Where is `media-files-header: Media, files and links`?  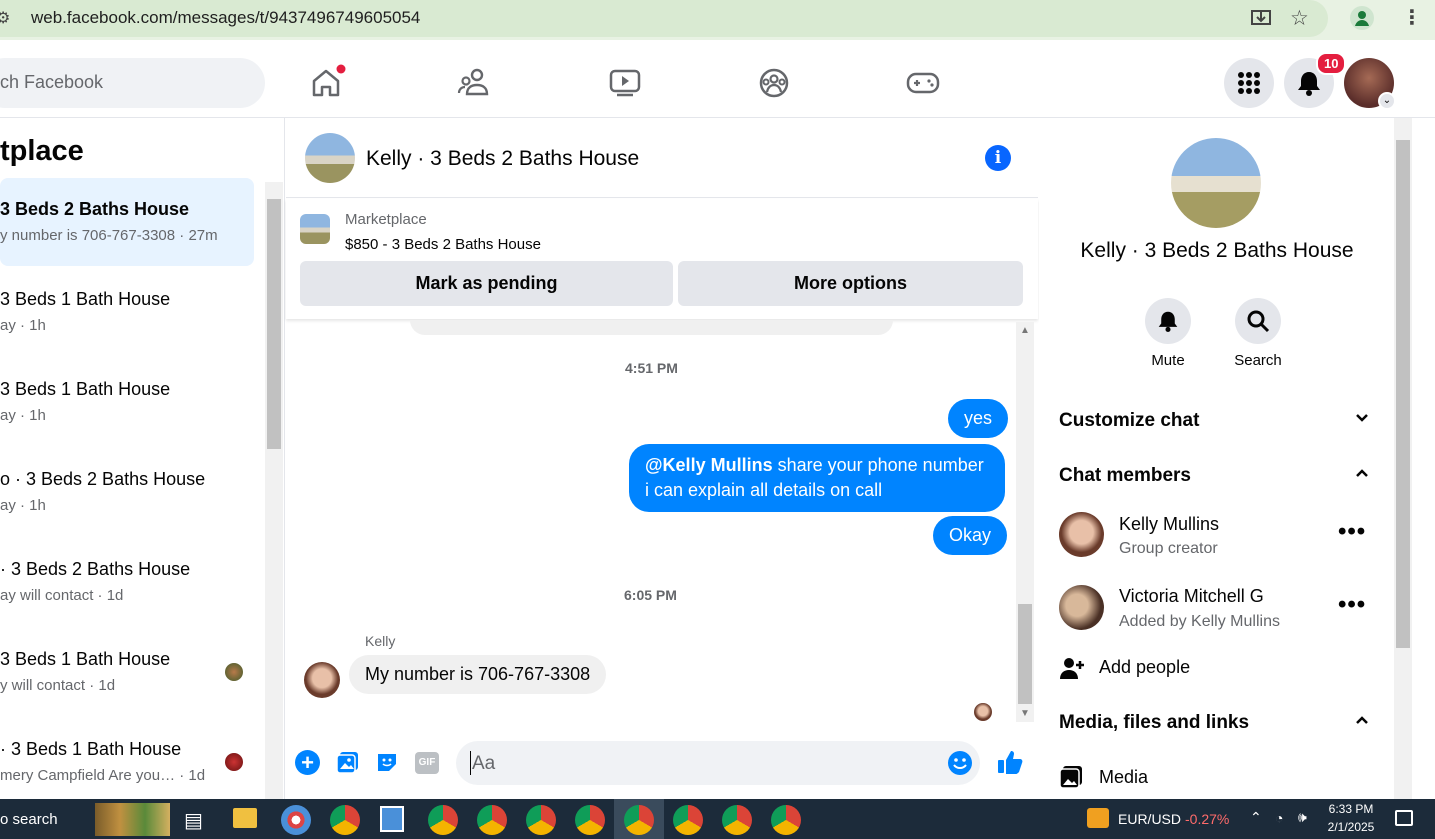
media-files-header: Media, files and links is located at coordinates (1154, 723).